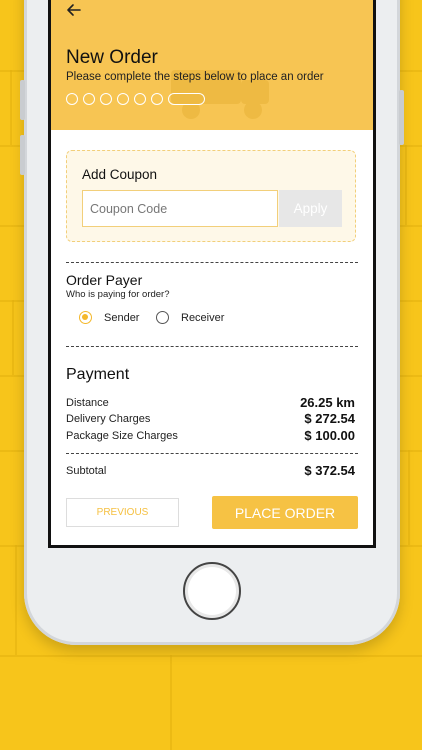 The height and width of the screenshot is (750, 422). Describe the element at coordinates (180, 208) in the screenshot. I see `coupon-code-input` at that location.